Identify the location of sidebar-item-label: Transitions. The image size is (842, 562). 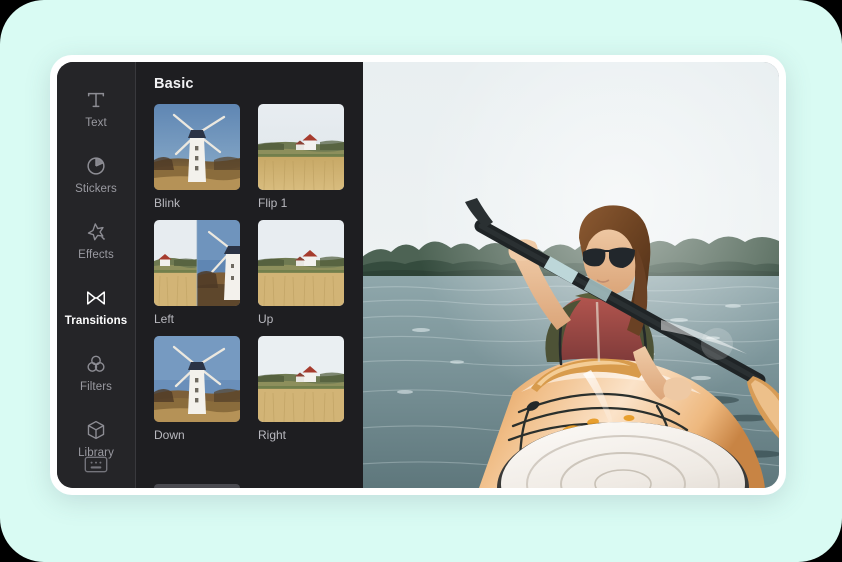
(96, 320).